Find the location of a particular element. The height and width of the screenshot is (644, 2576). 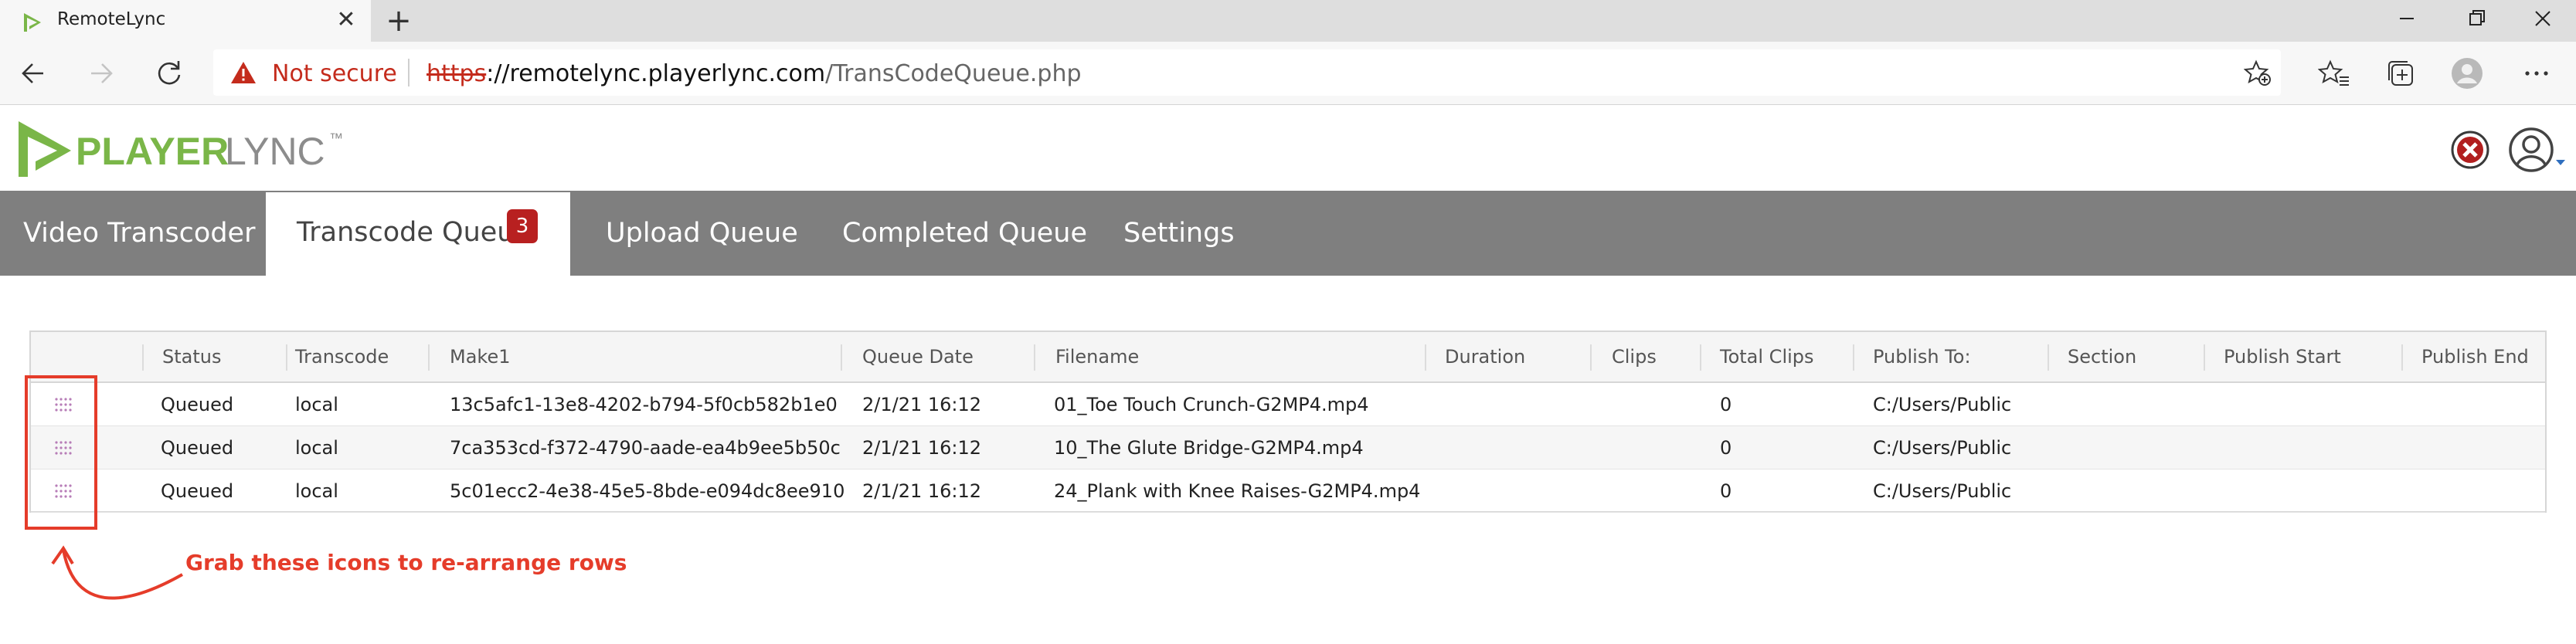

collections-icon is located at coordinates (2400, 73).